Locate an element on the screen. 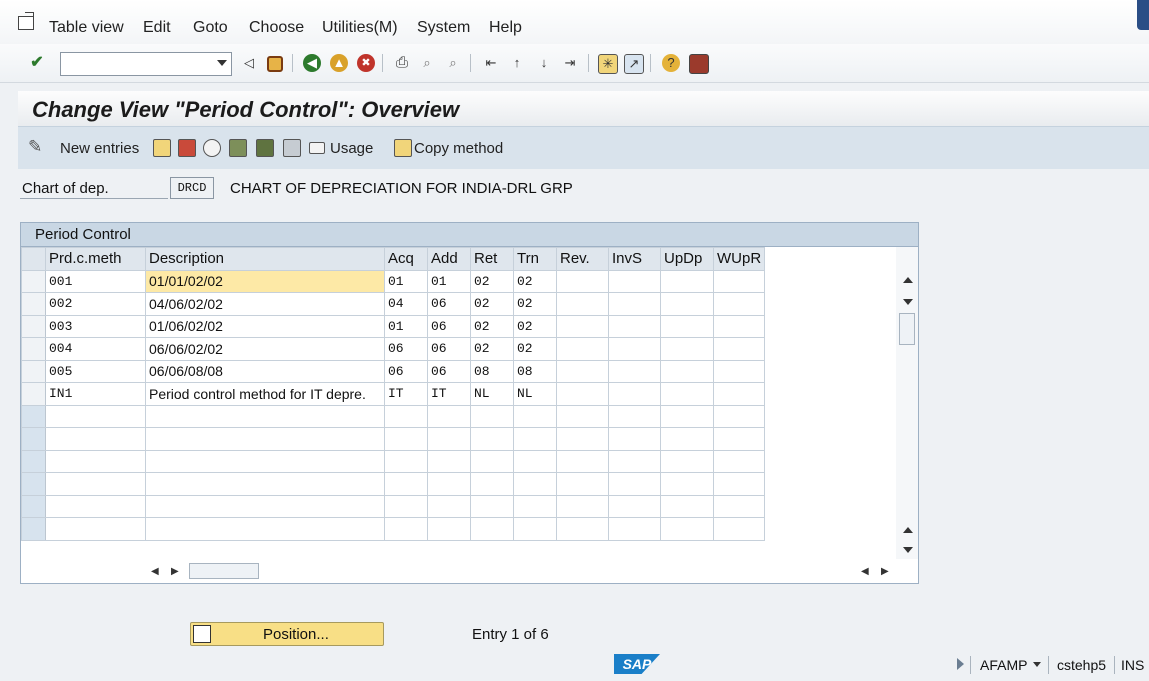 Image resolution: width=1149 pixels, height=681 pixels. save-icon is located at coordinates (275, 64).